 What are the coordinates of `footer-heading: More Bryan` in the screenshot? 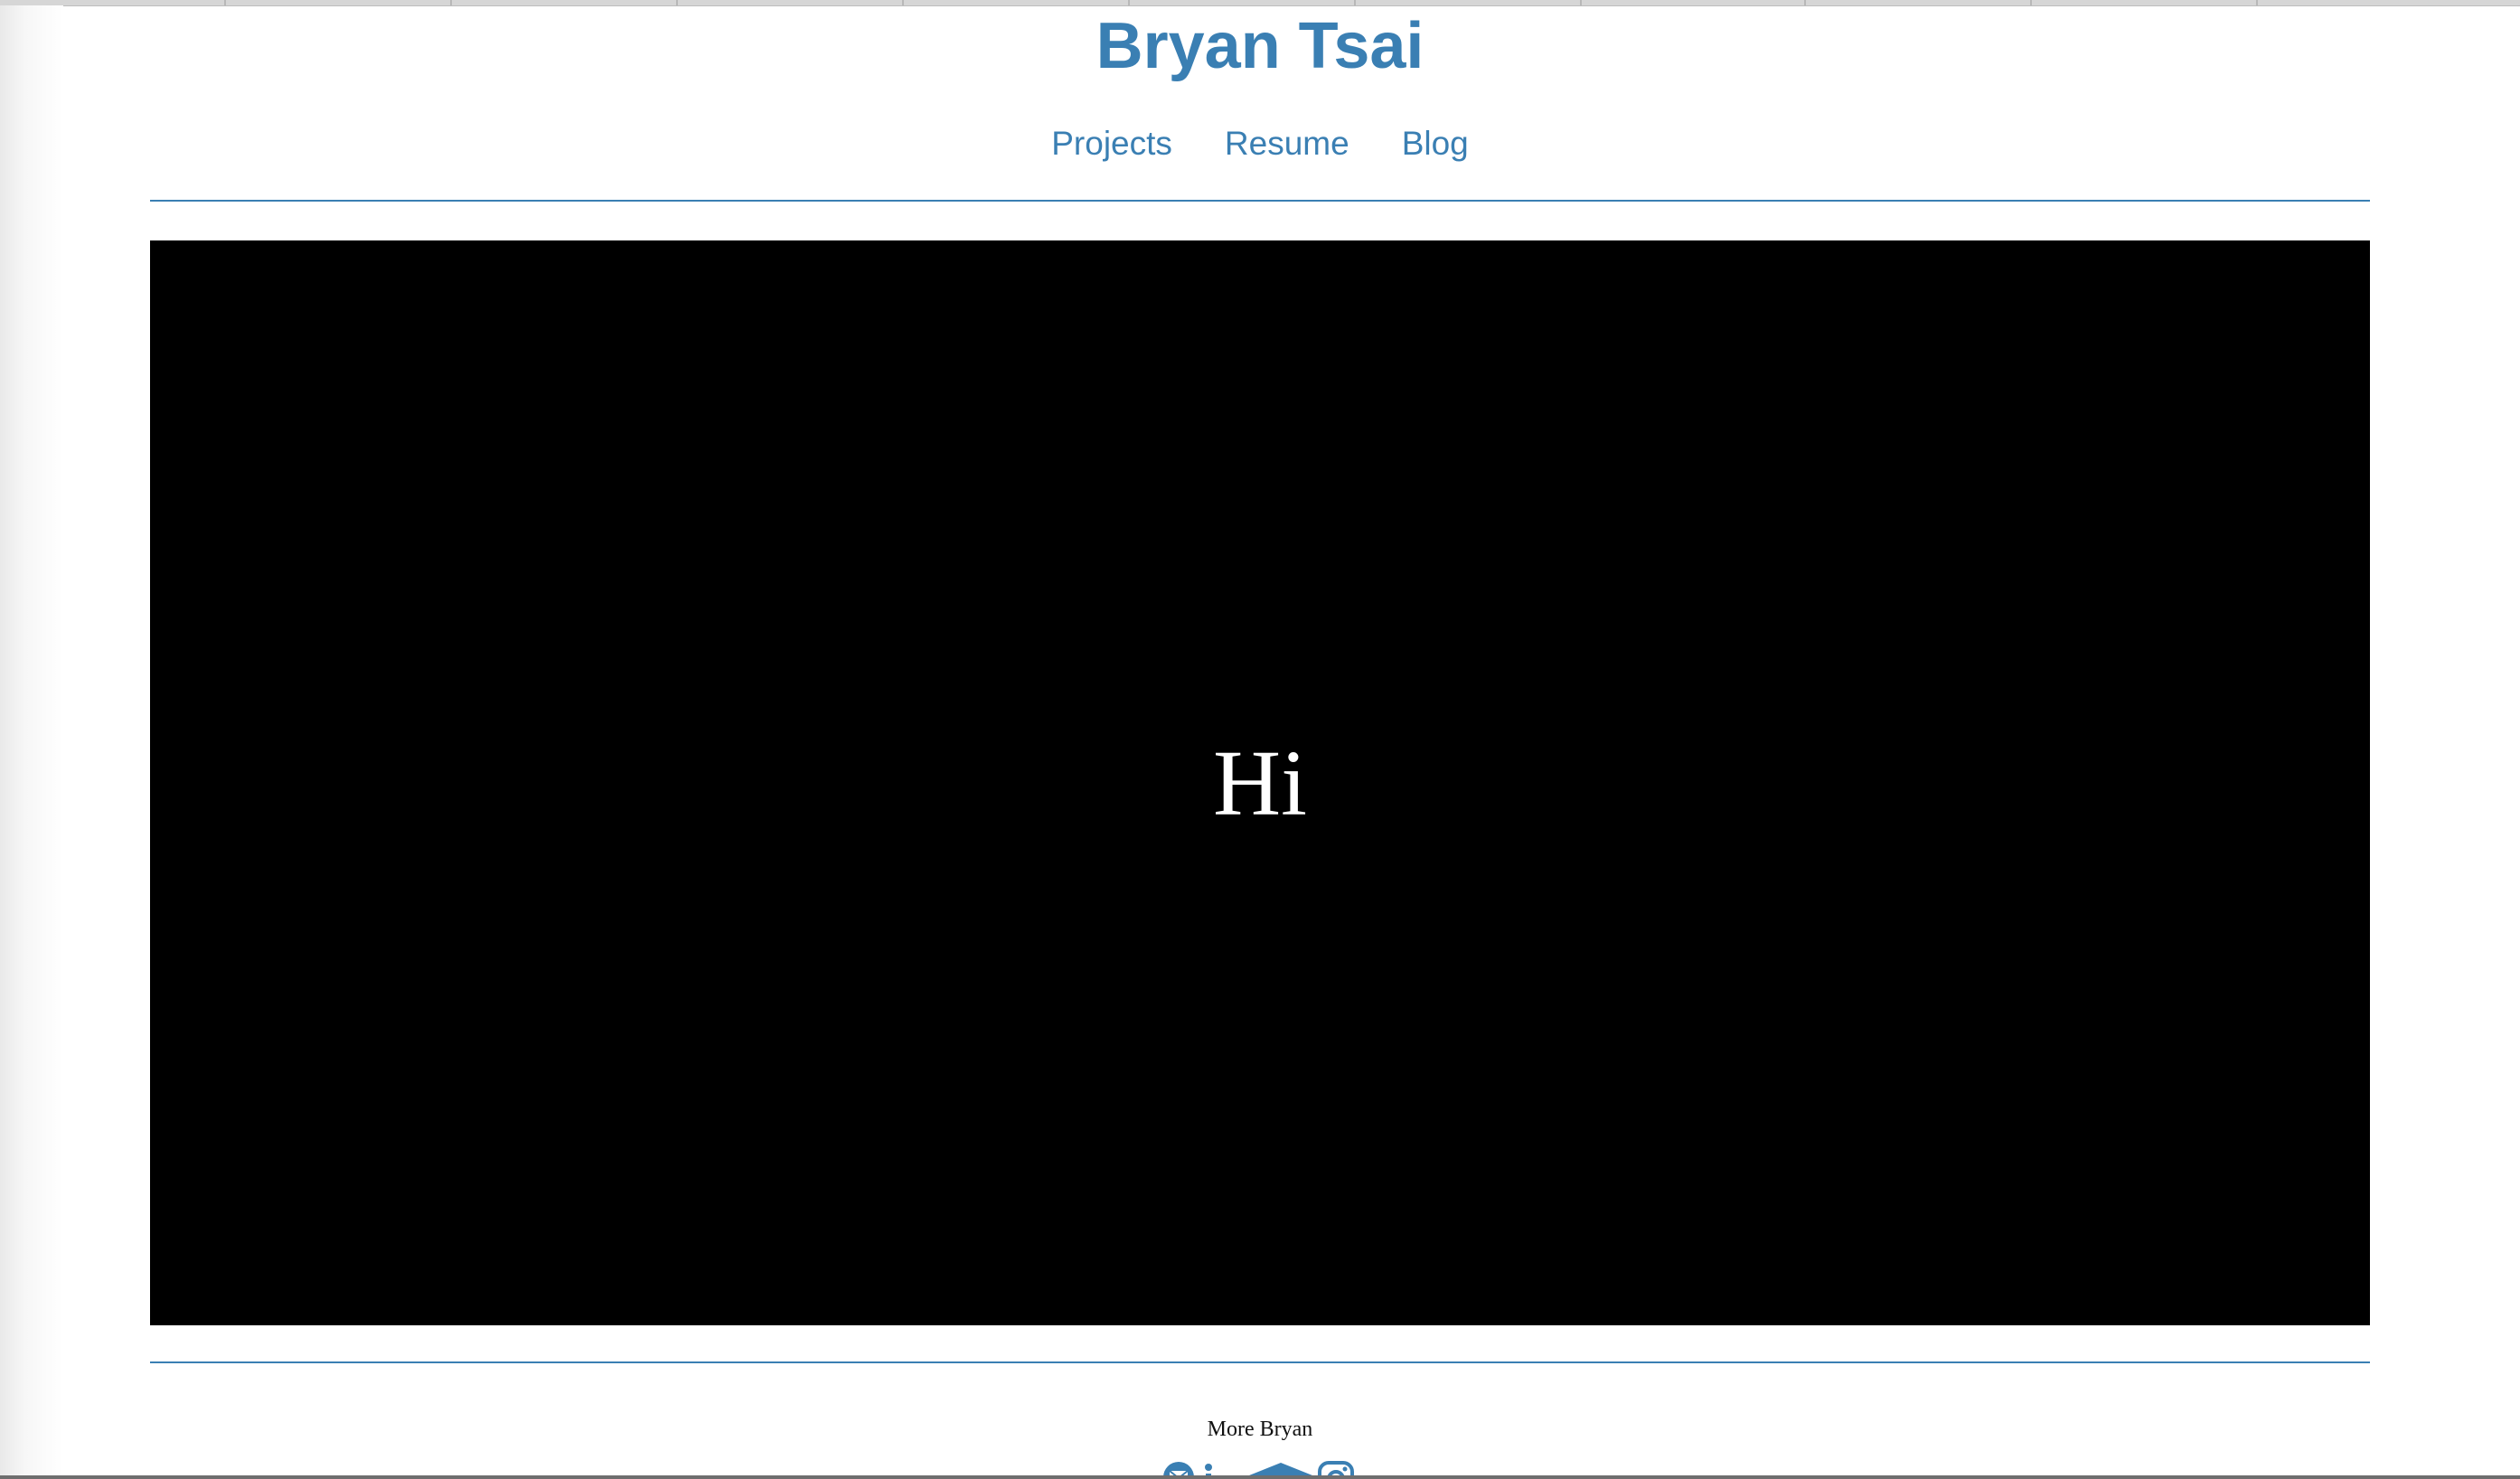 It's located at (1260, 1429).